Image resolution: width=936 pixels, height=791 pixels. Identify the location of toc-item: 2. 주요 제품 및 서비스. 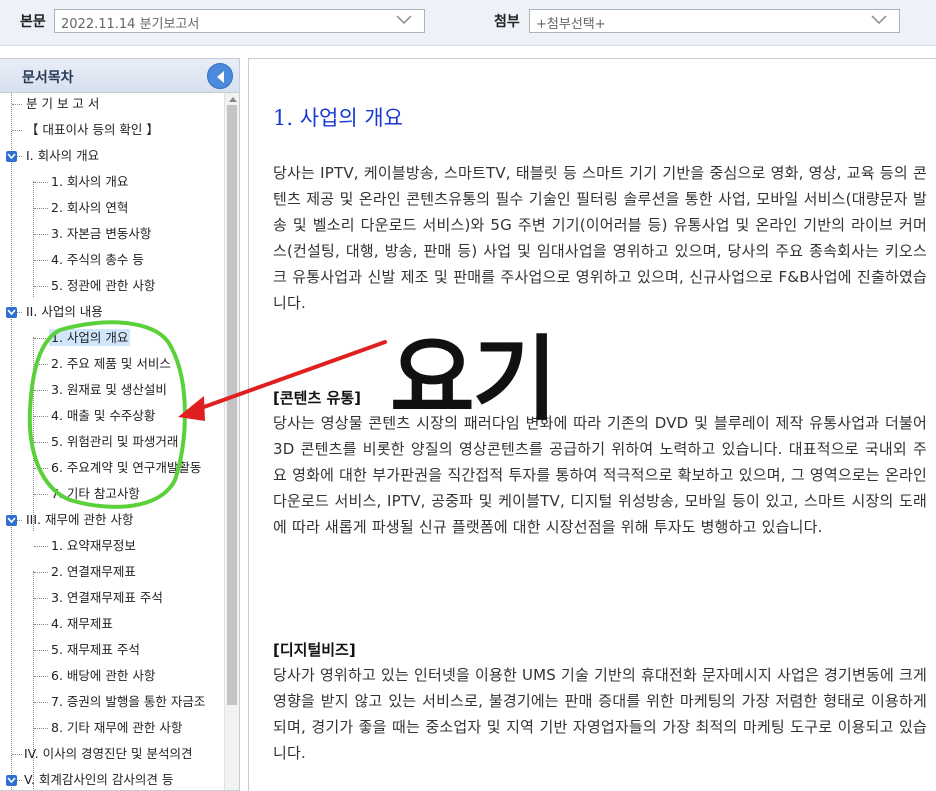
(111, 364).